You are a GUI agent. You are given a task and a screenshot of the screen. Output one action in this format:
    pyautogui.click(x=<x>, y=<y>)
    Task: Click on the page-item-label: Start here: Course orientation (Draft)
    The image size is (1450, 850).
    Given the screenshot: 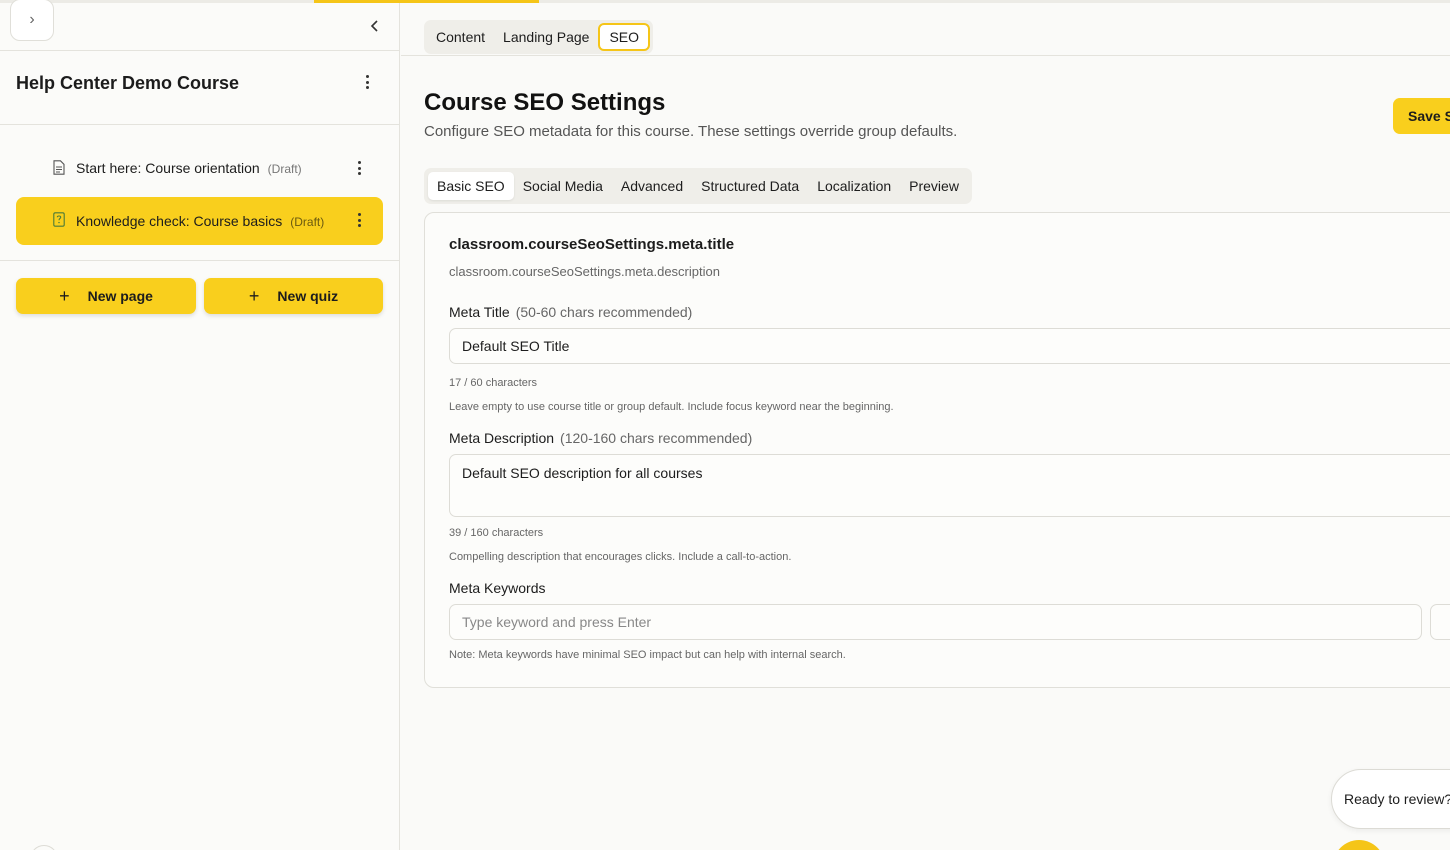 What is the action you would take?
    pyautogui.click(x=189, y=168)
    